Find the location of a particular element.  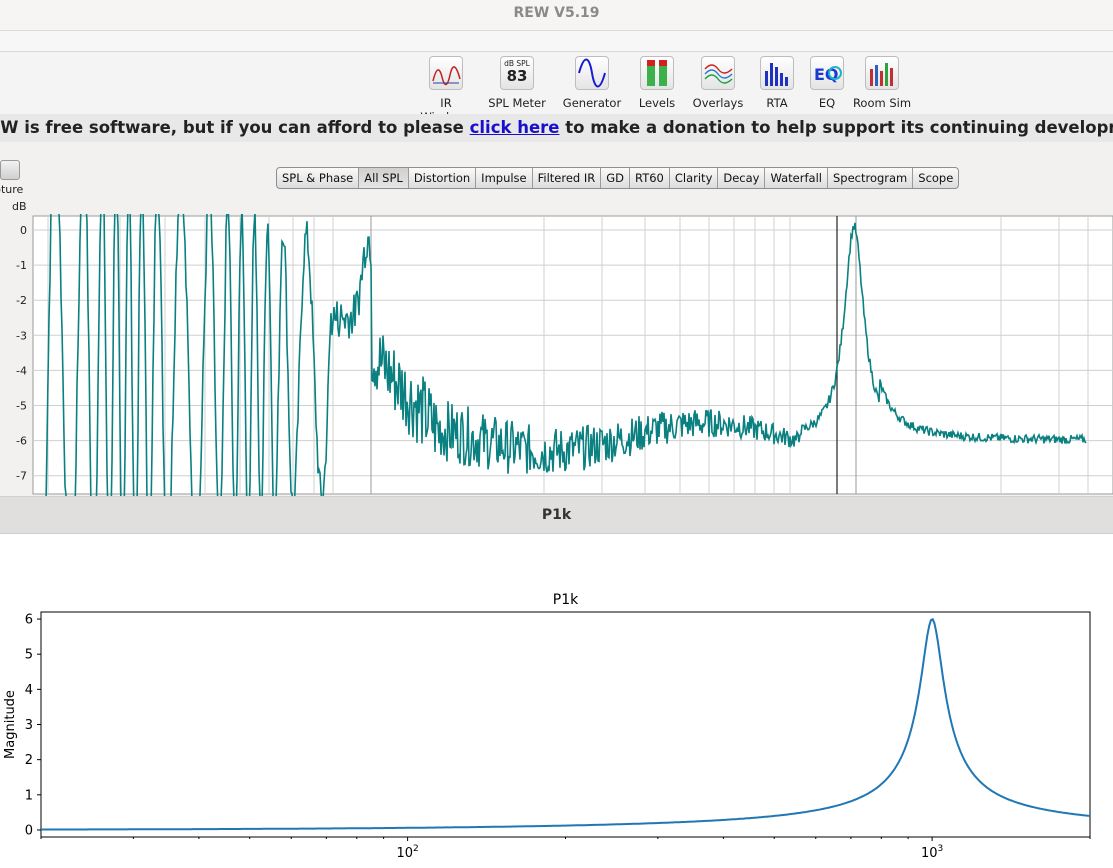

rta-label: RTA is located at coordinates (777, 103).